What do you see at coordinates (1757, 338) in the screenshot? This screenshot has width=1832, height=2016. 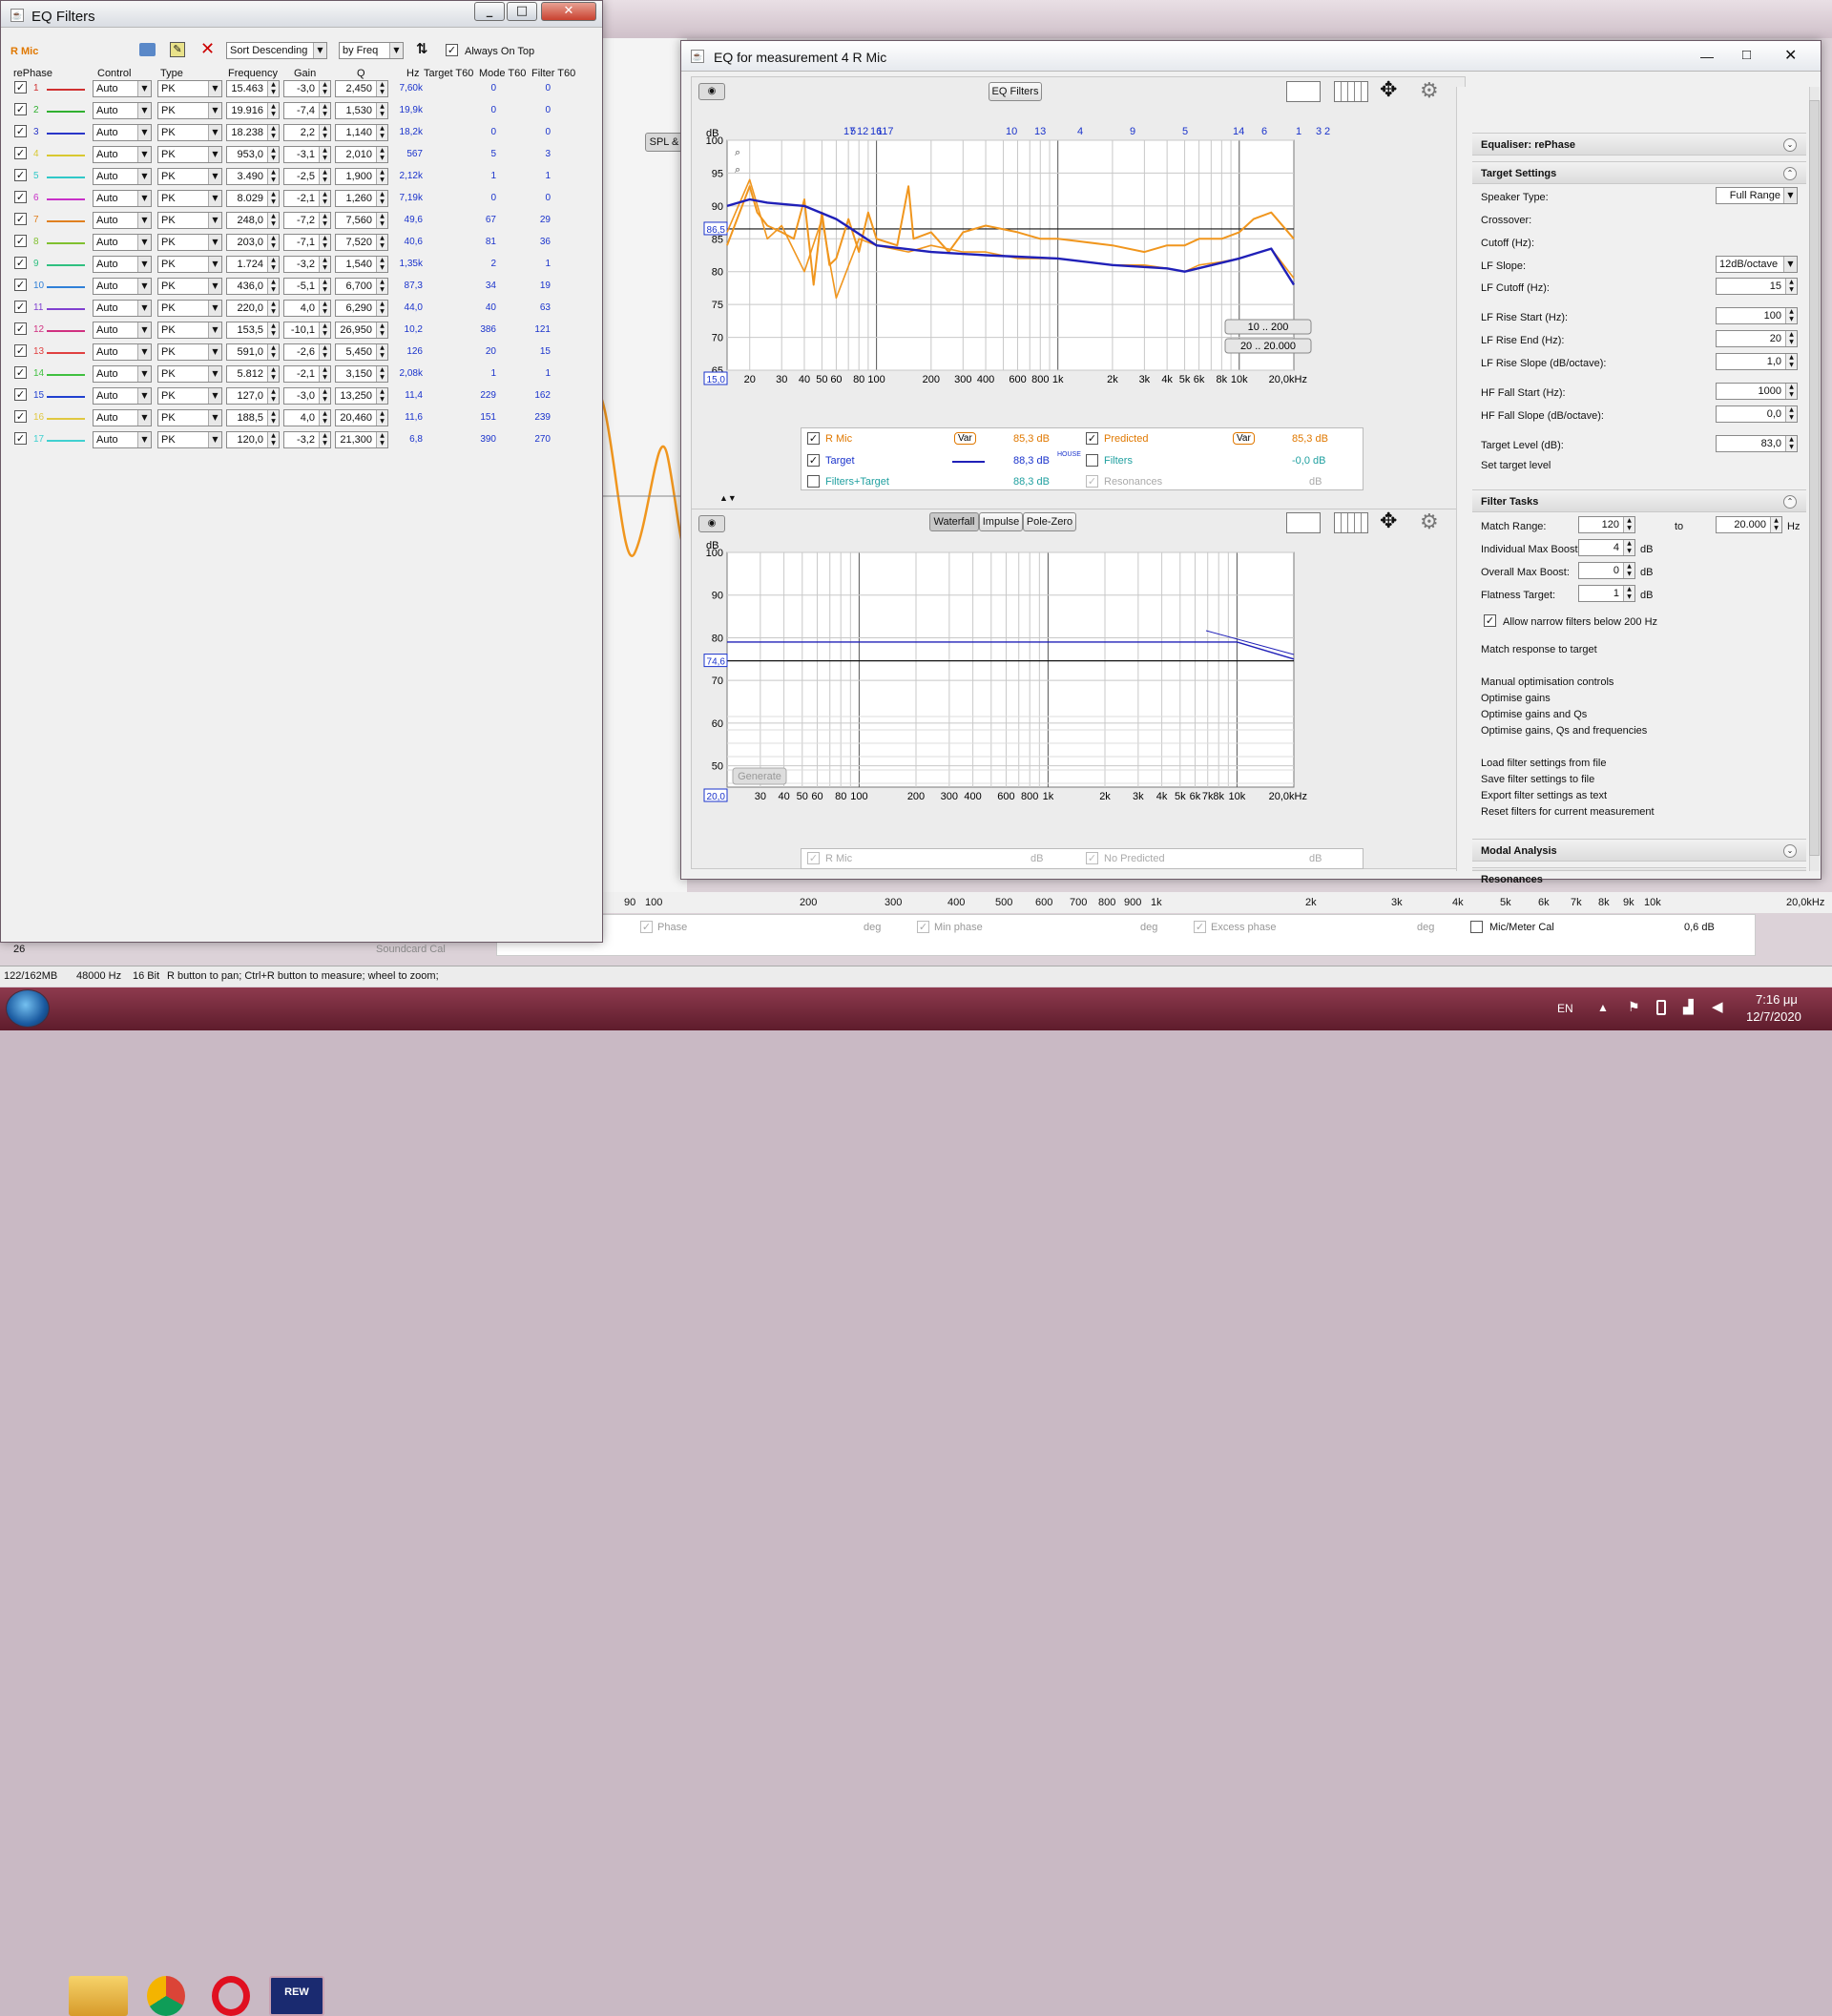 I see `lf-rise-end-field: 20 ▲ ▼` at bounding box center [1757, 338].